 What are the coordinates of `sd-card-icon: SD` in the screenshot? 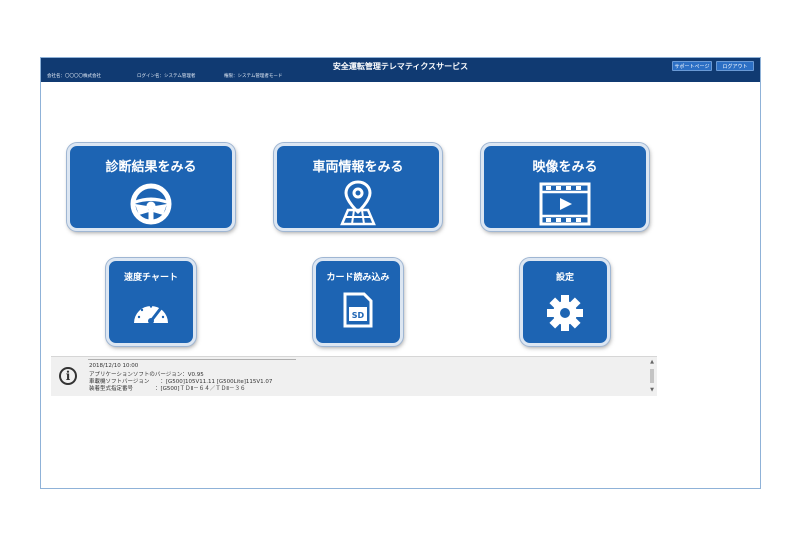 It's located at (358, 310).